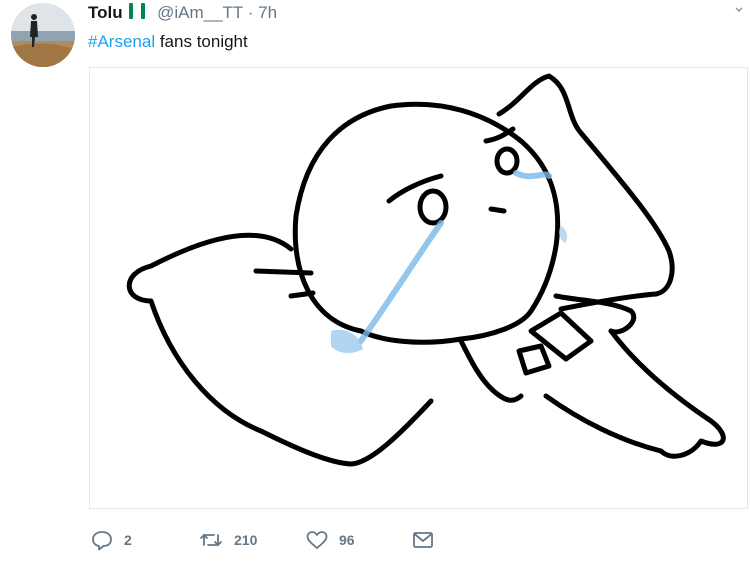 The height and width of the screenshot is (564, 750). I want to click on reply-icon, so click(102, 541).